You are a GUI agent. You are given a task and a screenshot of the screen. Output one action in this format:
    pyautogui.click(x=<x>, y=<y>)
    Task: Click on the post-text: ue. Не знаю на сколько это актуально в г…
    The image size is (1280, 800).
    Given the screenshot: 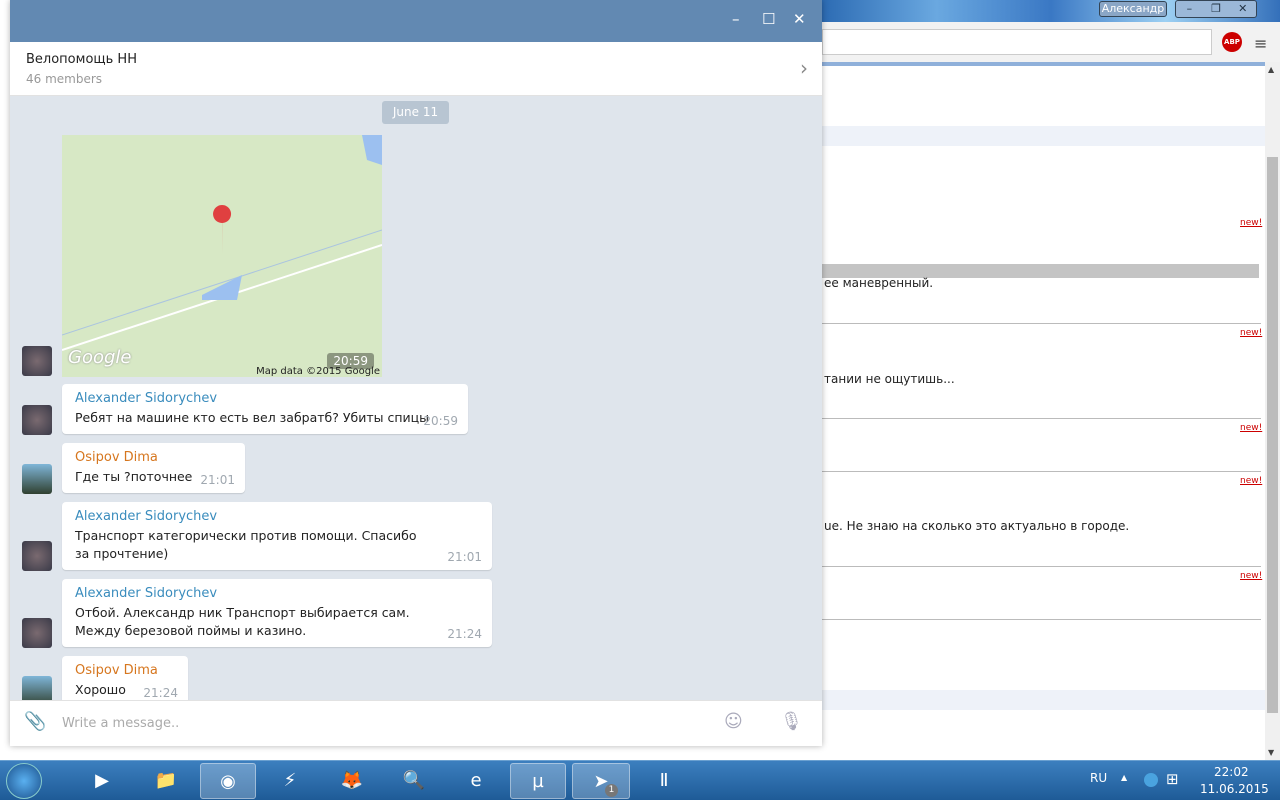 What is the action you would take?
    pyautogui.click(x=977, y=526)
    